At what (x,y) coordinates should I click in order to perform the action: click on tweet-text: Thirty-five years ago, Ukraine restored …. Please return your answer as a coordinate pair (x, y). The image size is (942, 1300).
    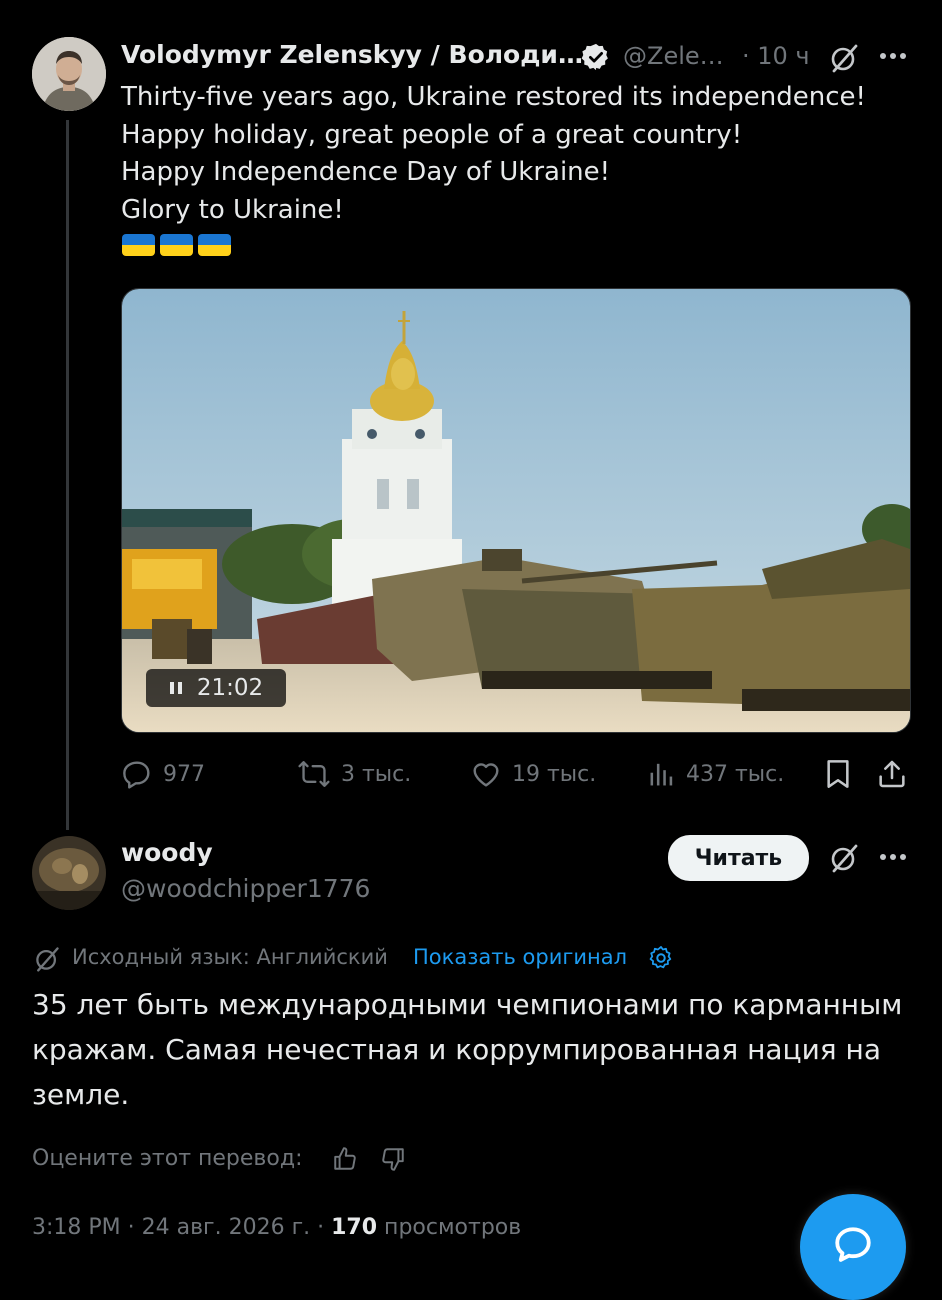
    Looking at the image, I should click on (516, 154).